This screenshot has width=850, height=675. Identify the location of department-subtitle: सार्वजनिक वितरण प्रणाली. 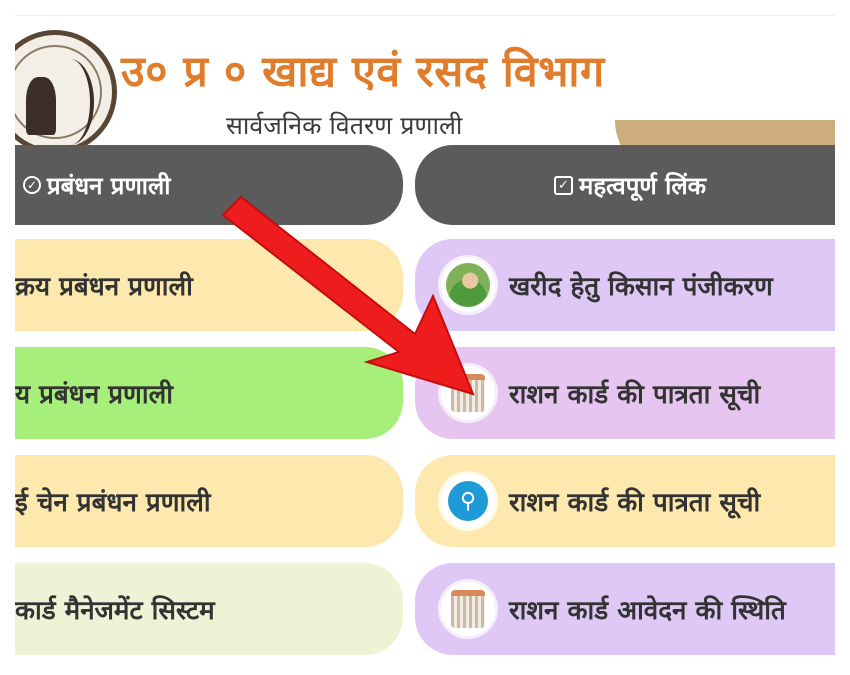
(344, 125).